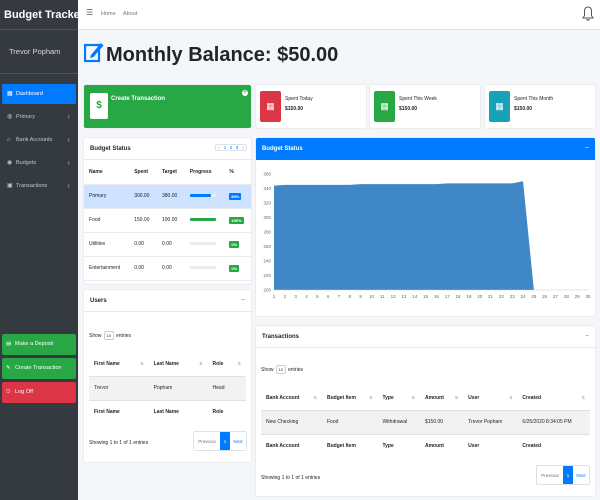 The width and height of the screenshot is (600, 500). What do you see at coordinates (360, 296) in the screenshot?
I see `x-tick-label: 9` at bounding box center [360, 296].